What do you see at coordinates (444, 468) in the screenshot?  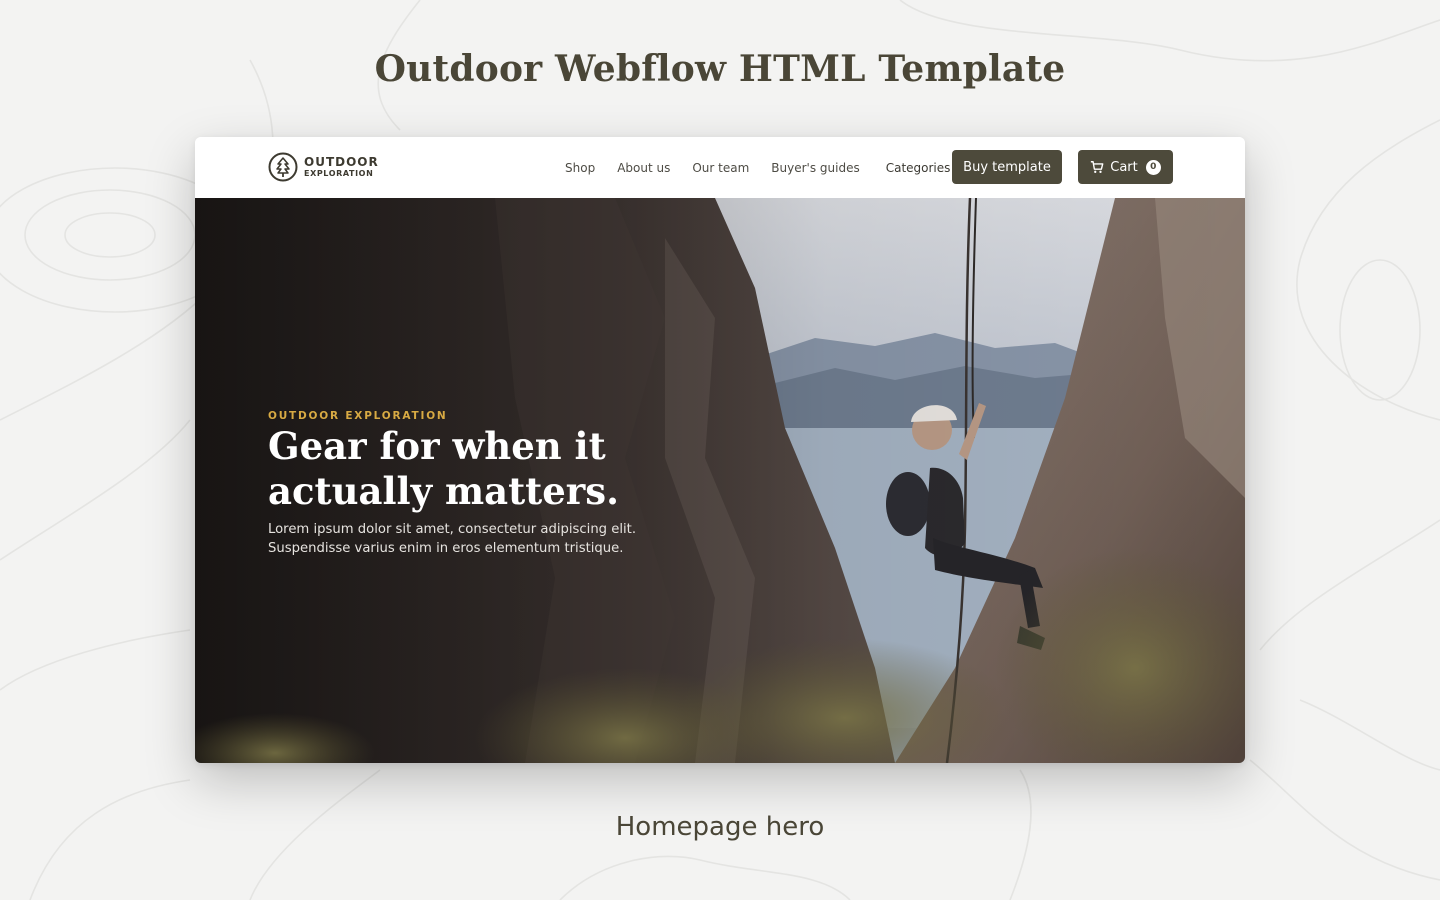 I see `hero-headline: Gear for when it actually matters.` at bounding box center [444, 468].